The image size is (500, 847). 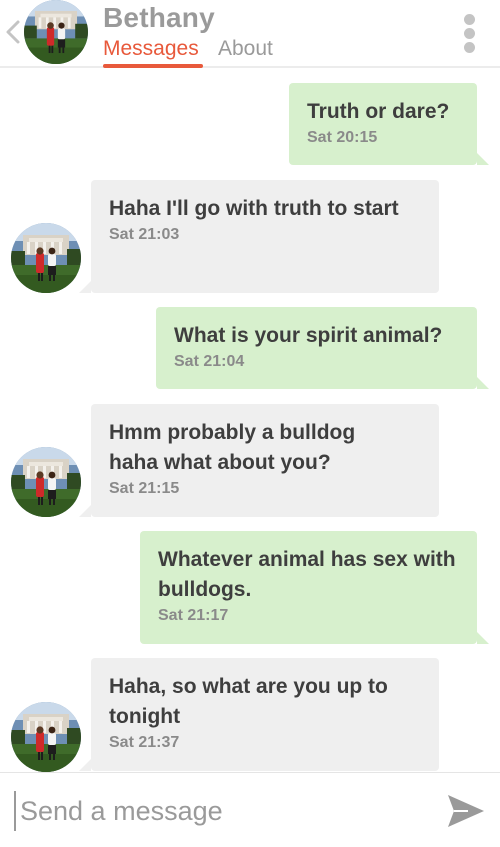 I want to click on message-text: What is your spirit animal?, so click(x=308, y=335).